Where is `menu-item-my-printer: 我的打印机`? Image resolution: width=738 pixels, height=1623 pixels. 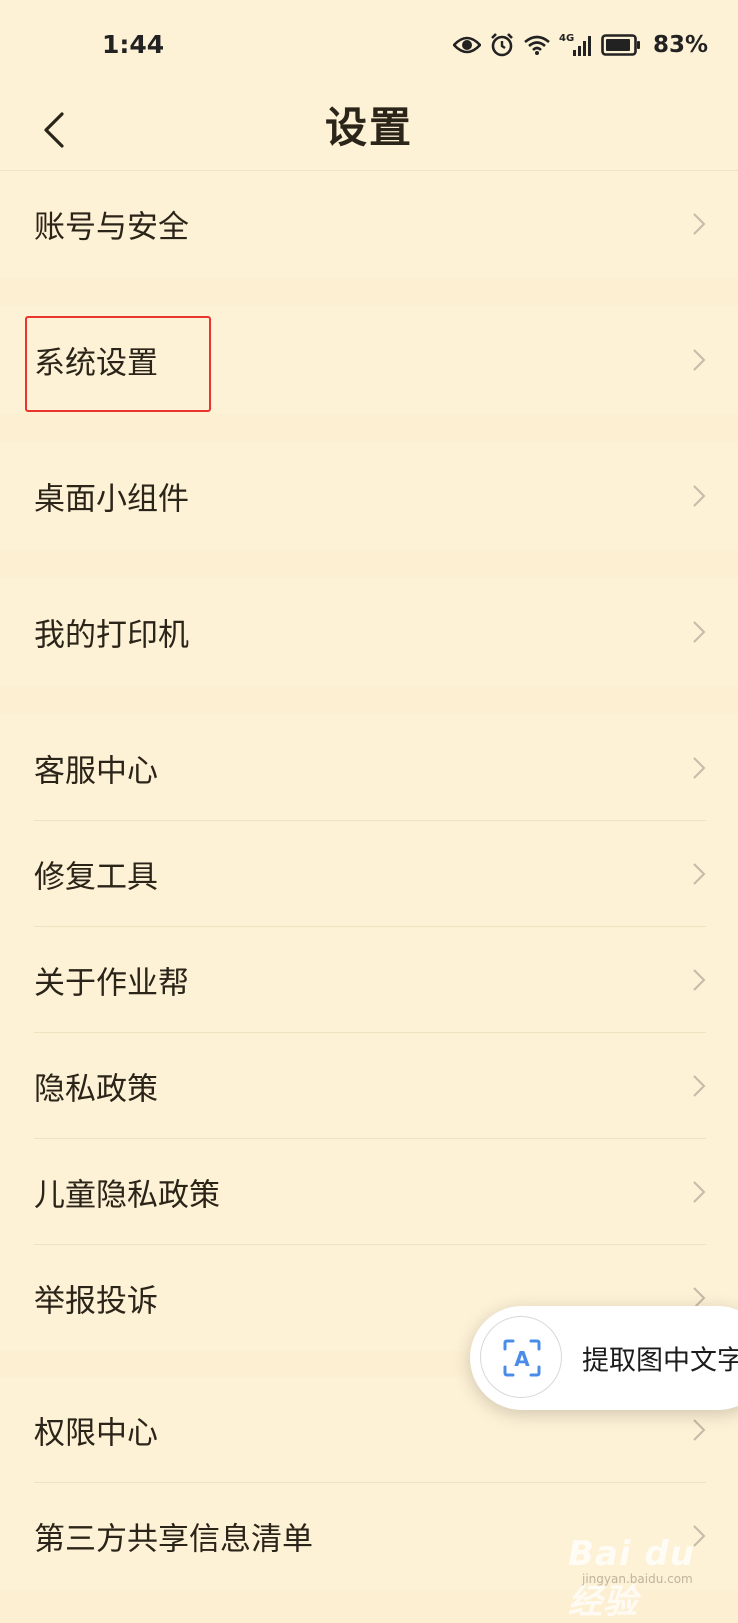
menu-item-my-printer: 我的打印机 is located at coordinates (369, 632).